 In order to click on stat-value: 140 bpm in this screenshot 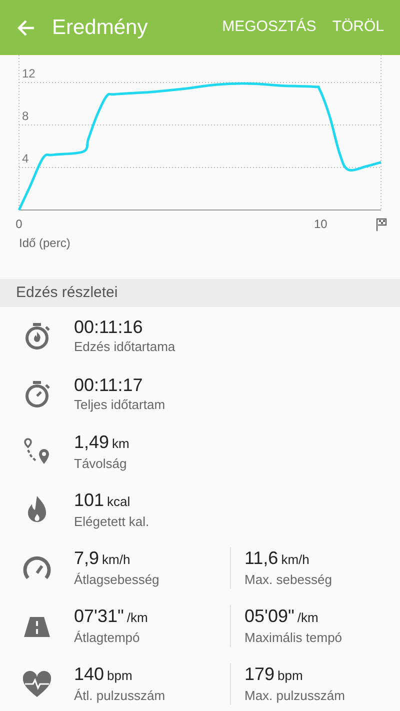, I will do `click(104, 674)`.